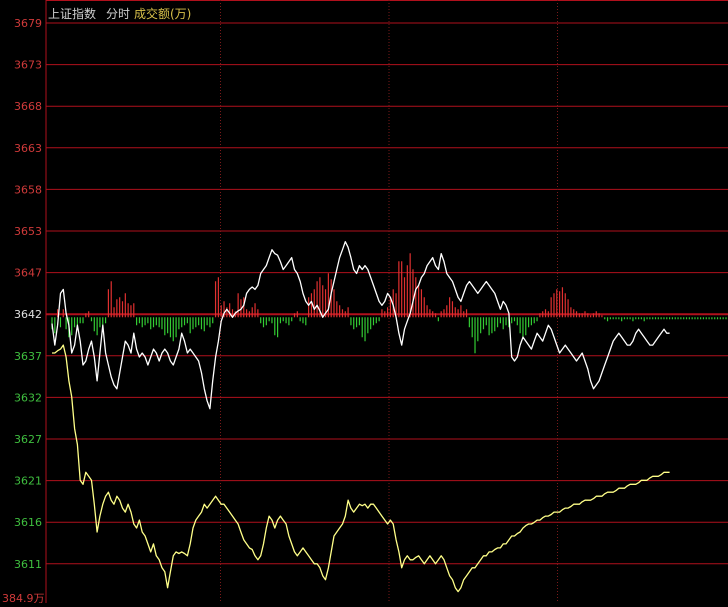  I want to click on chart-mode-label: 分时, so click(118, 13).